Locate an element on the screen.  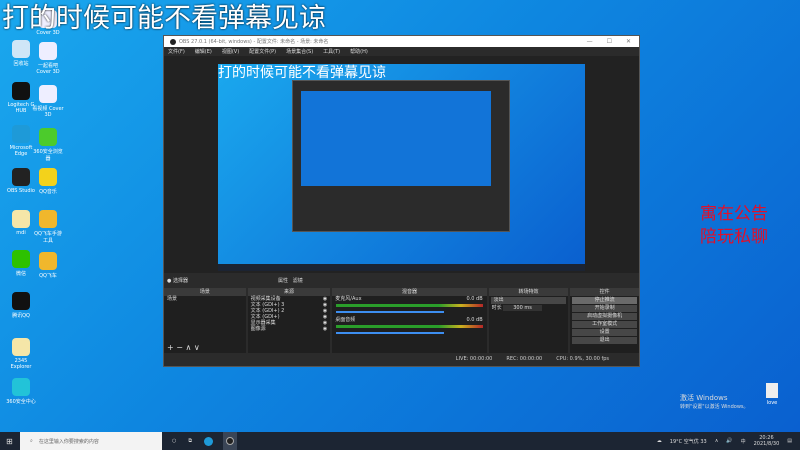
scenes-dock: 场景 场景 + − ∧ ∨ is located at coordinates (205, 320).